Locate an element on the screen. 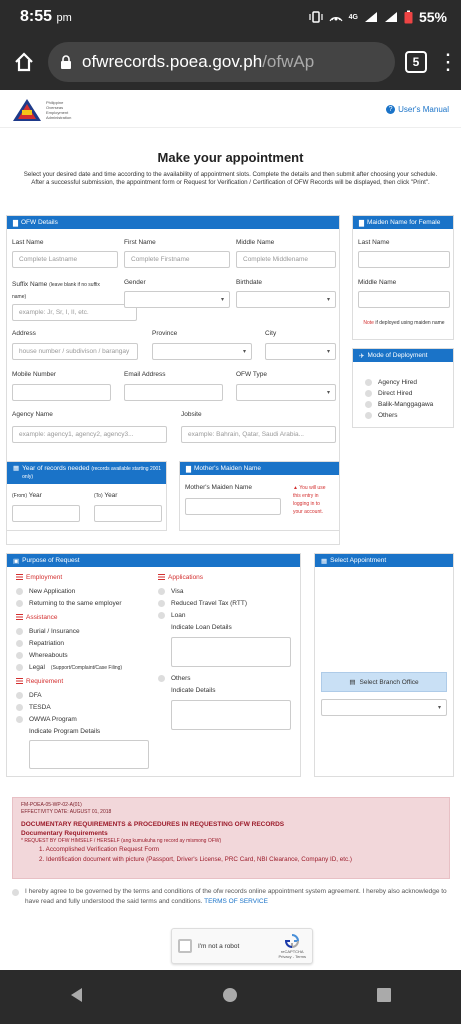 The width and height of the screenshot is (461, 1024). gender-select is located at coordinates (177, 299).